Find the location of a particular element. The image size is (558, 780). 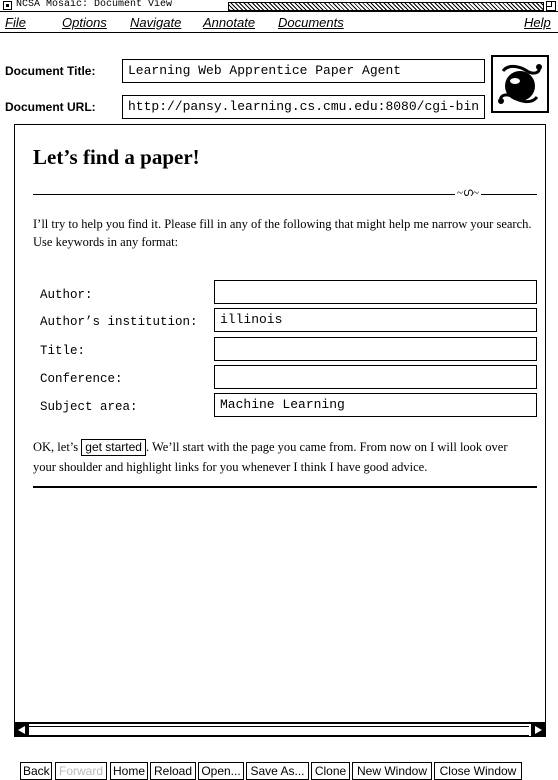

subject-area-label: Subject area: is located at coordinates (89, 407).